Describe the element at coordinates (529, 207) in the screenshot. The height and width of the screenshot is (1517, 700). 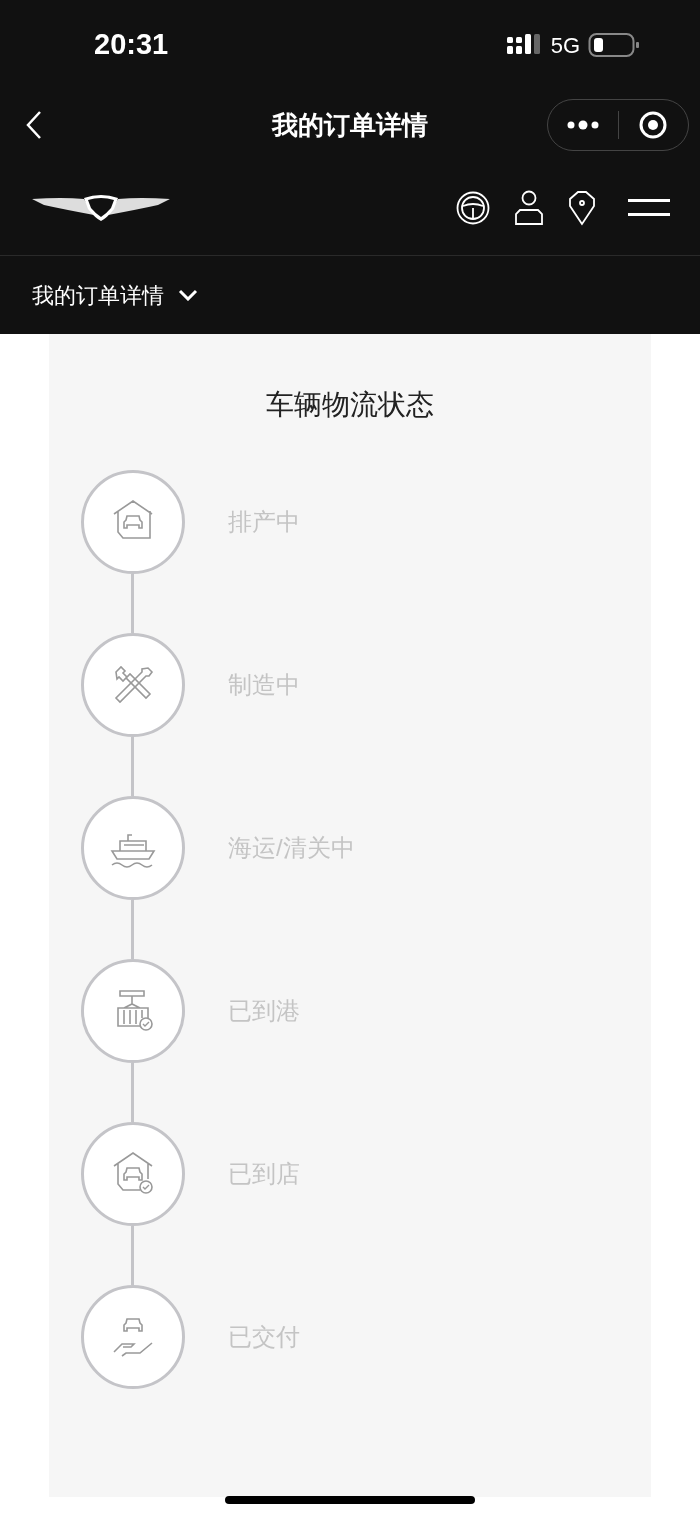
I see `user-icon` at that location.